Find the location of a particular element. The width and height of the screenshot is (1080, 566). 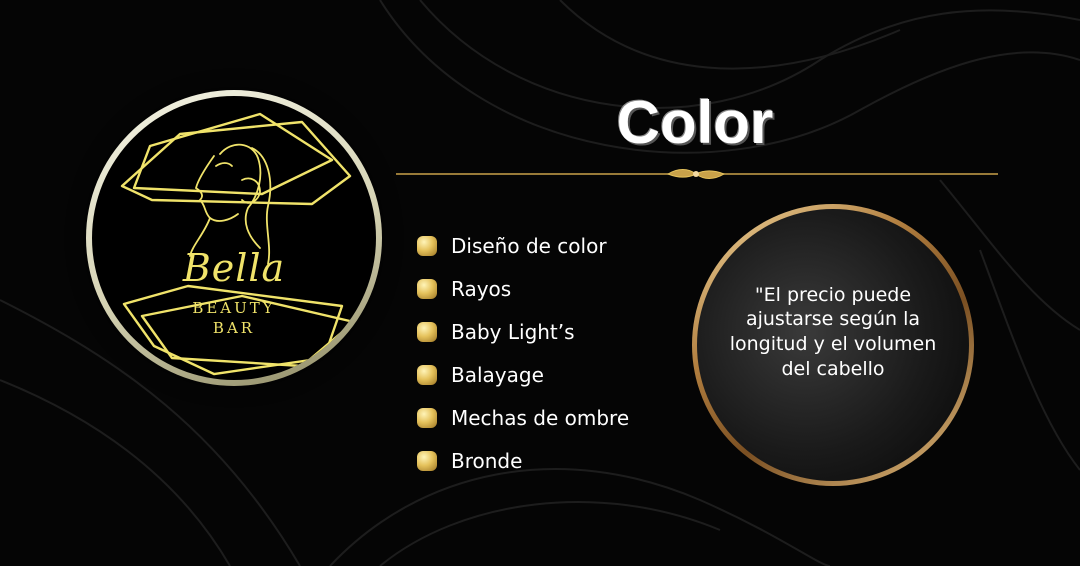

ornamental-divider is located at coordinates (697, 174).